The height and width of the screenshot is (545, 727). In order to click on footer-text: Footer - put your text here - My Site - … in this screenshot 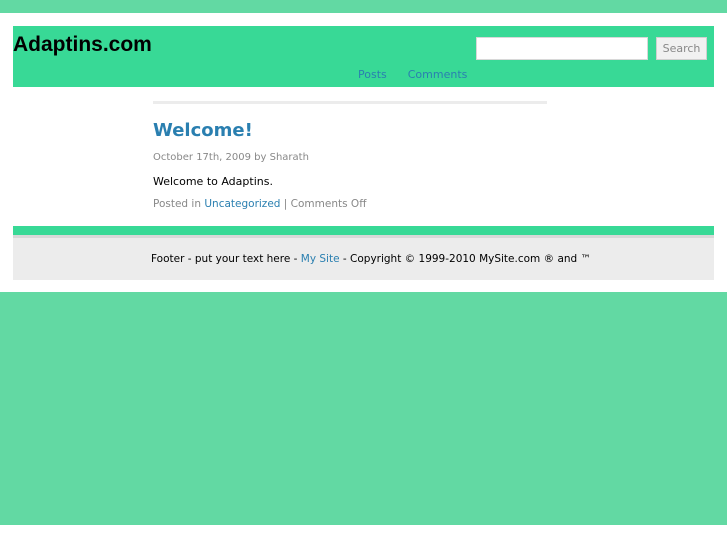, I will do `click(371, 259)`.